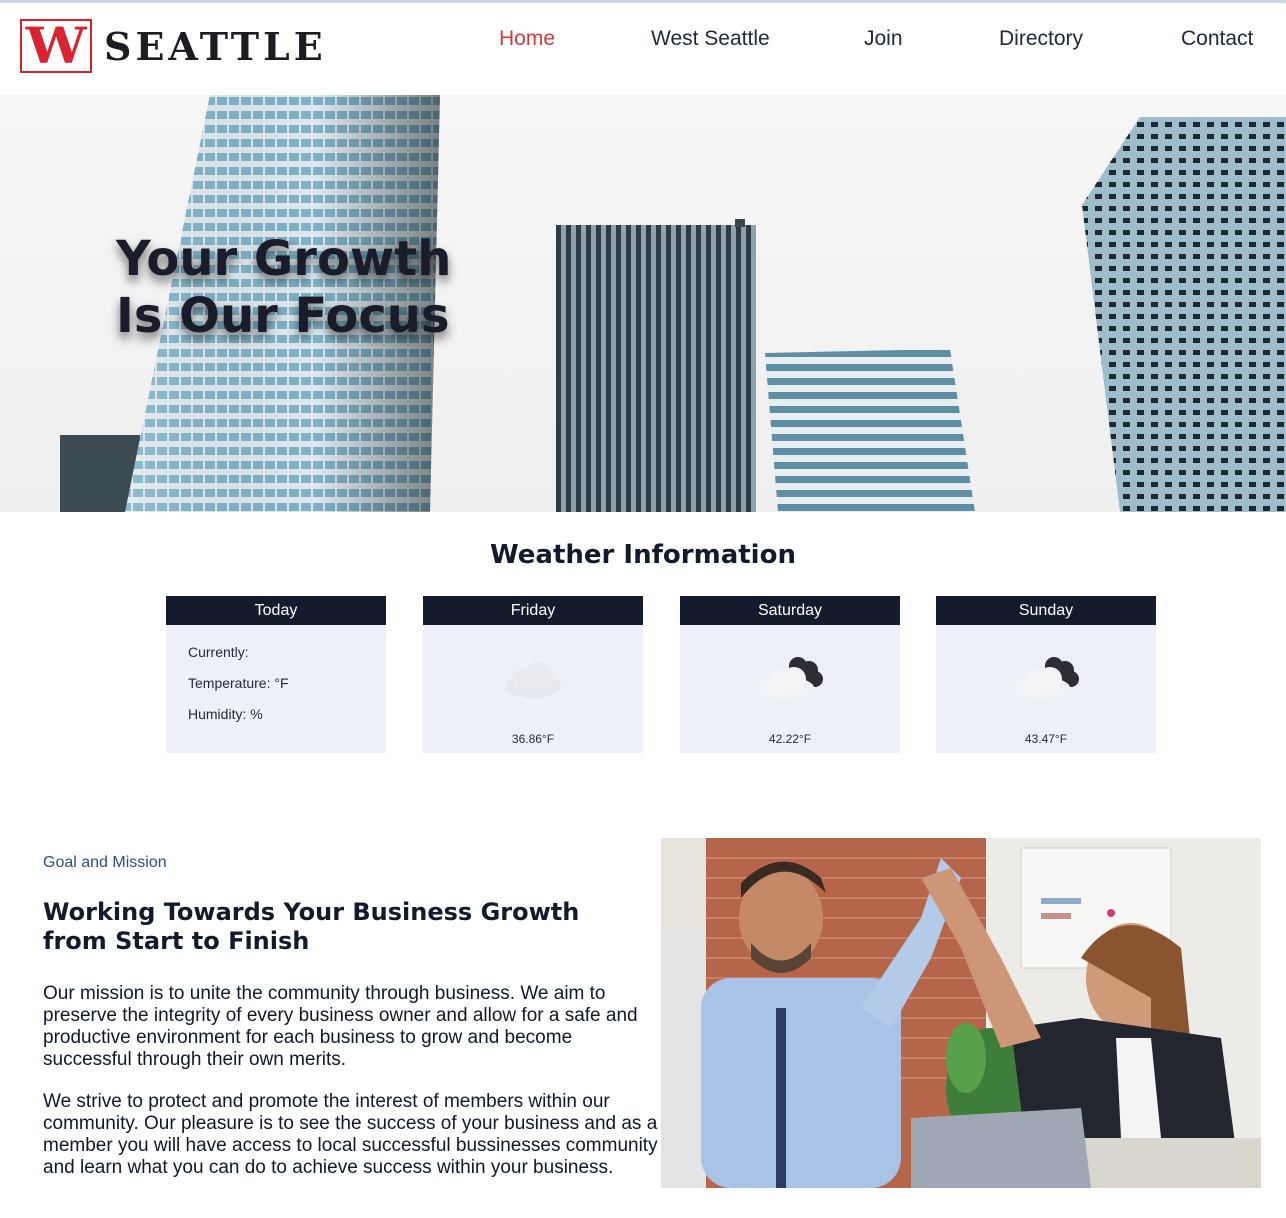 The width and height of the screenshot is (1286, 1218). What do you see at coordinates (1041, 39) in the screenshot?
I see `nav-directory: Directory` at bounding box center [1041, 39].